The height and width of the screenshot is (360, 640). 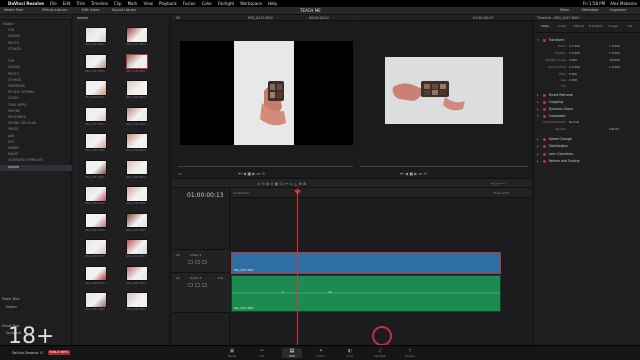 What do you see at coordinates (586, 102) in the screenshot?
I see `inspector-section: ▸ Cropping` at bounding box center [586, 102].